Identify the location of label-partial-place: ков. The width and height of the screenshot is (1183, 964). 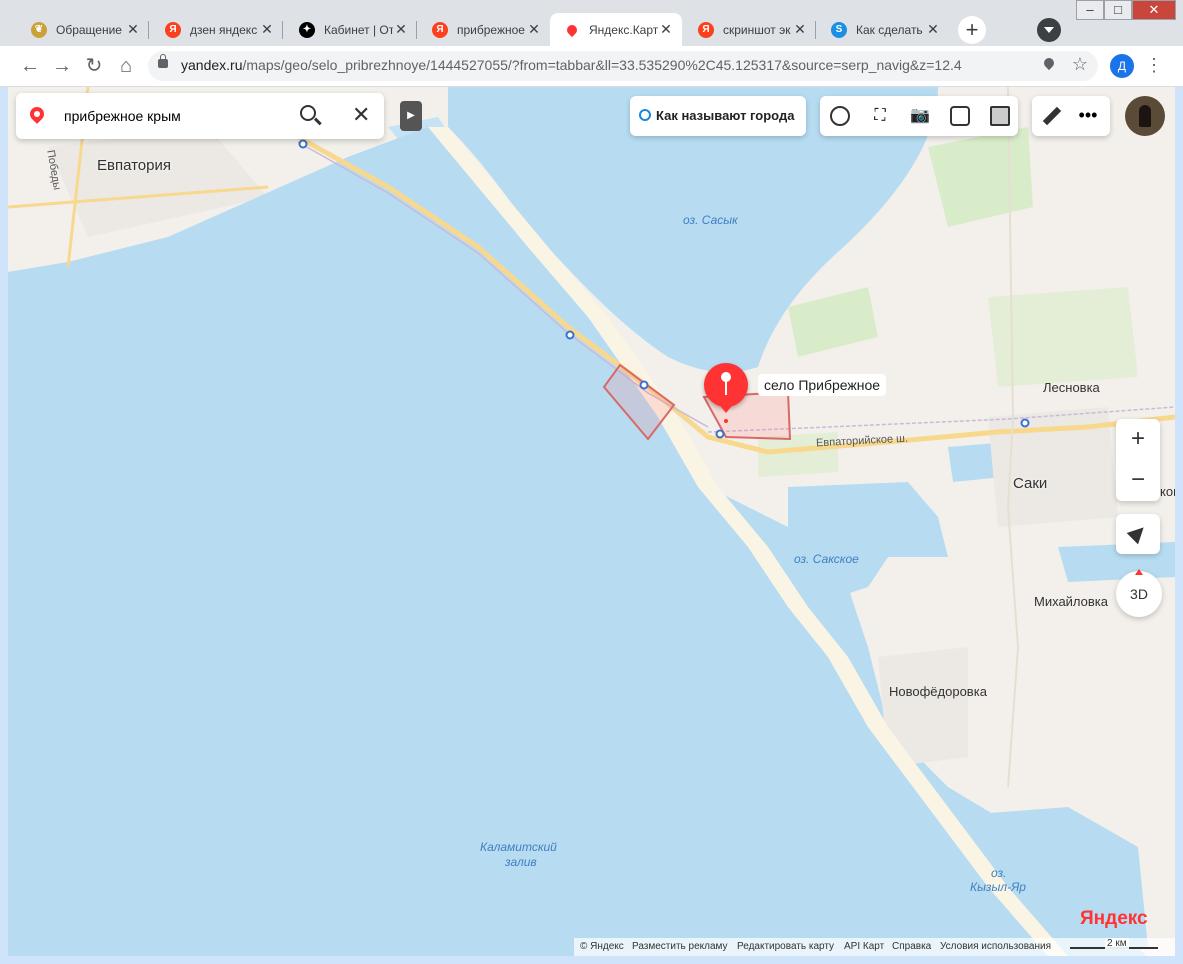
(1167, 491).